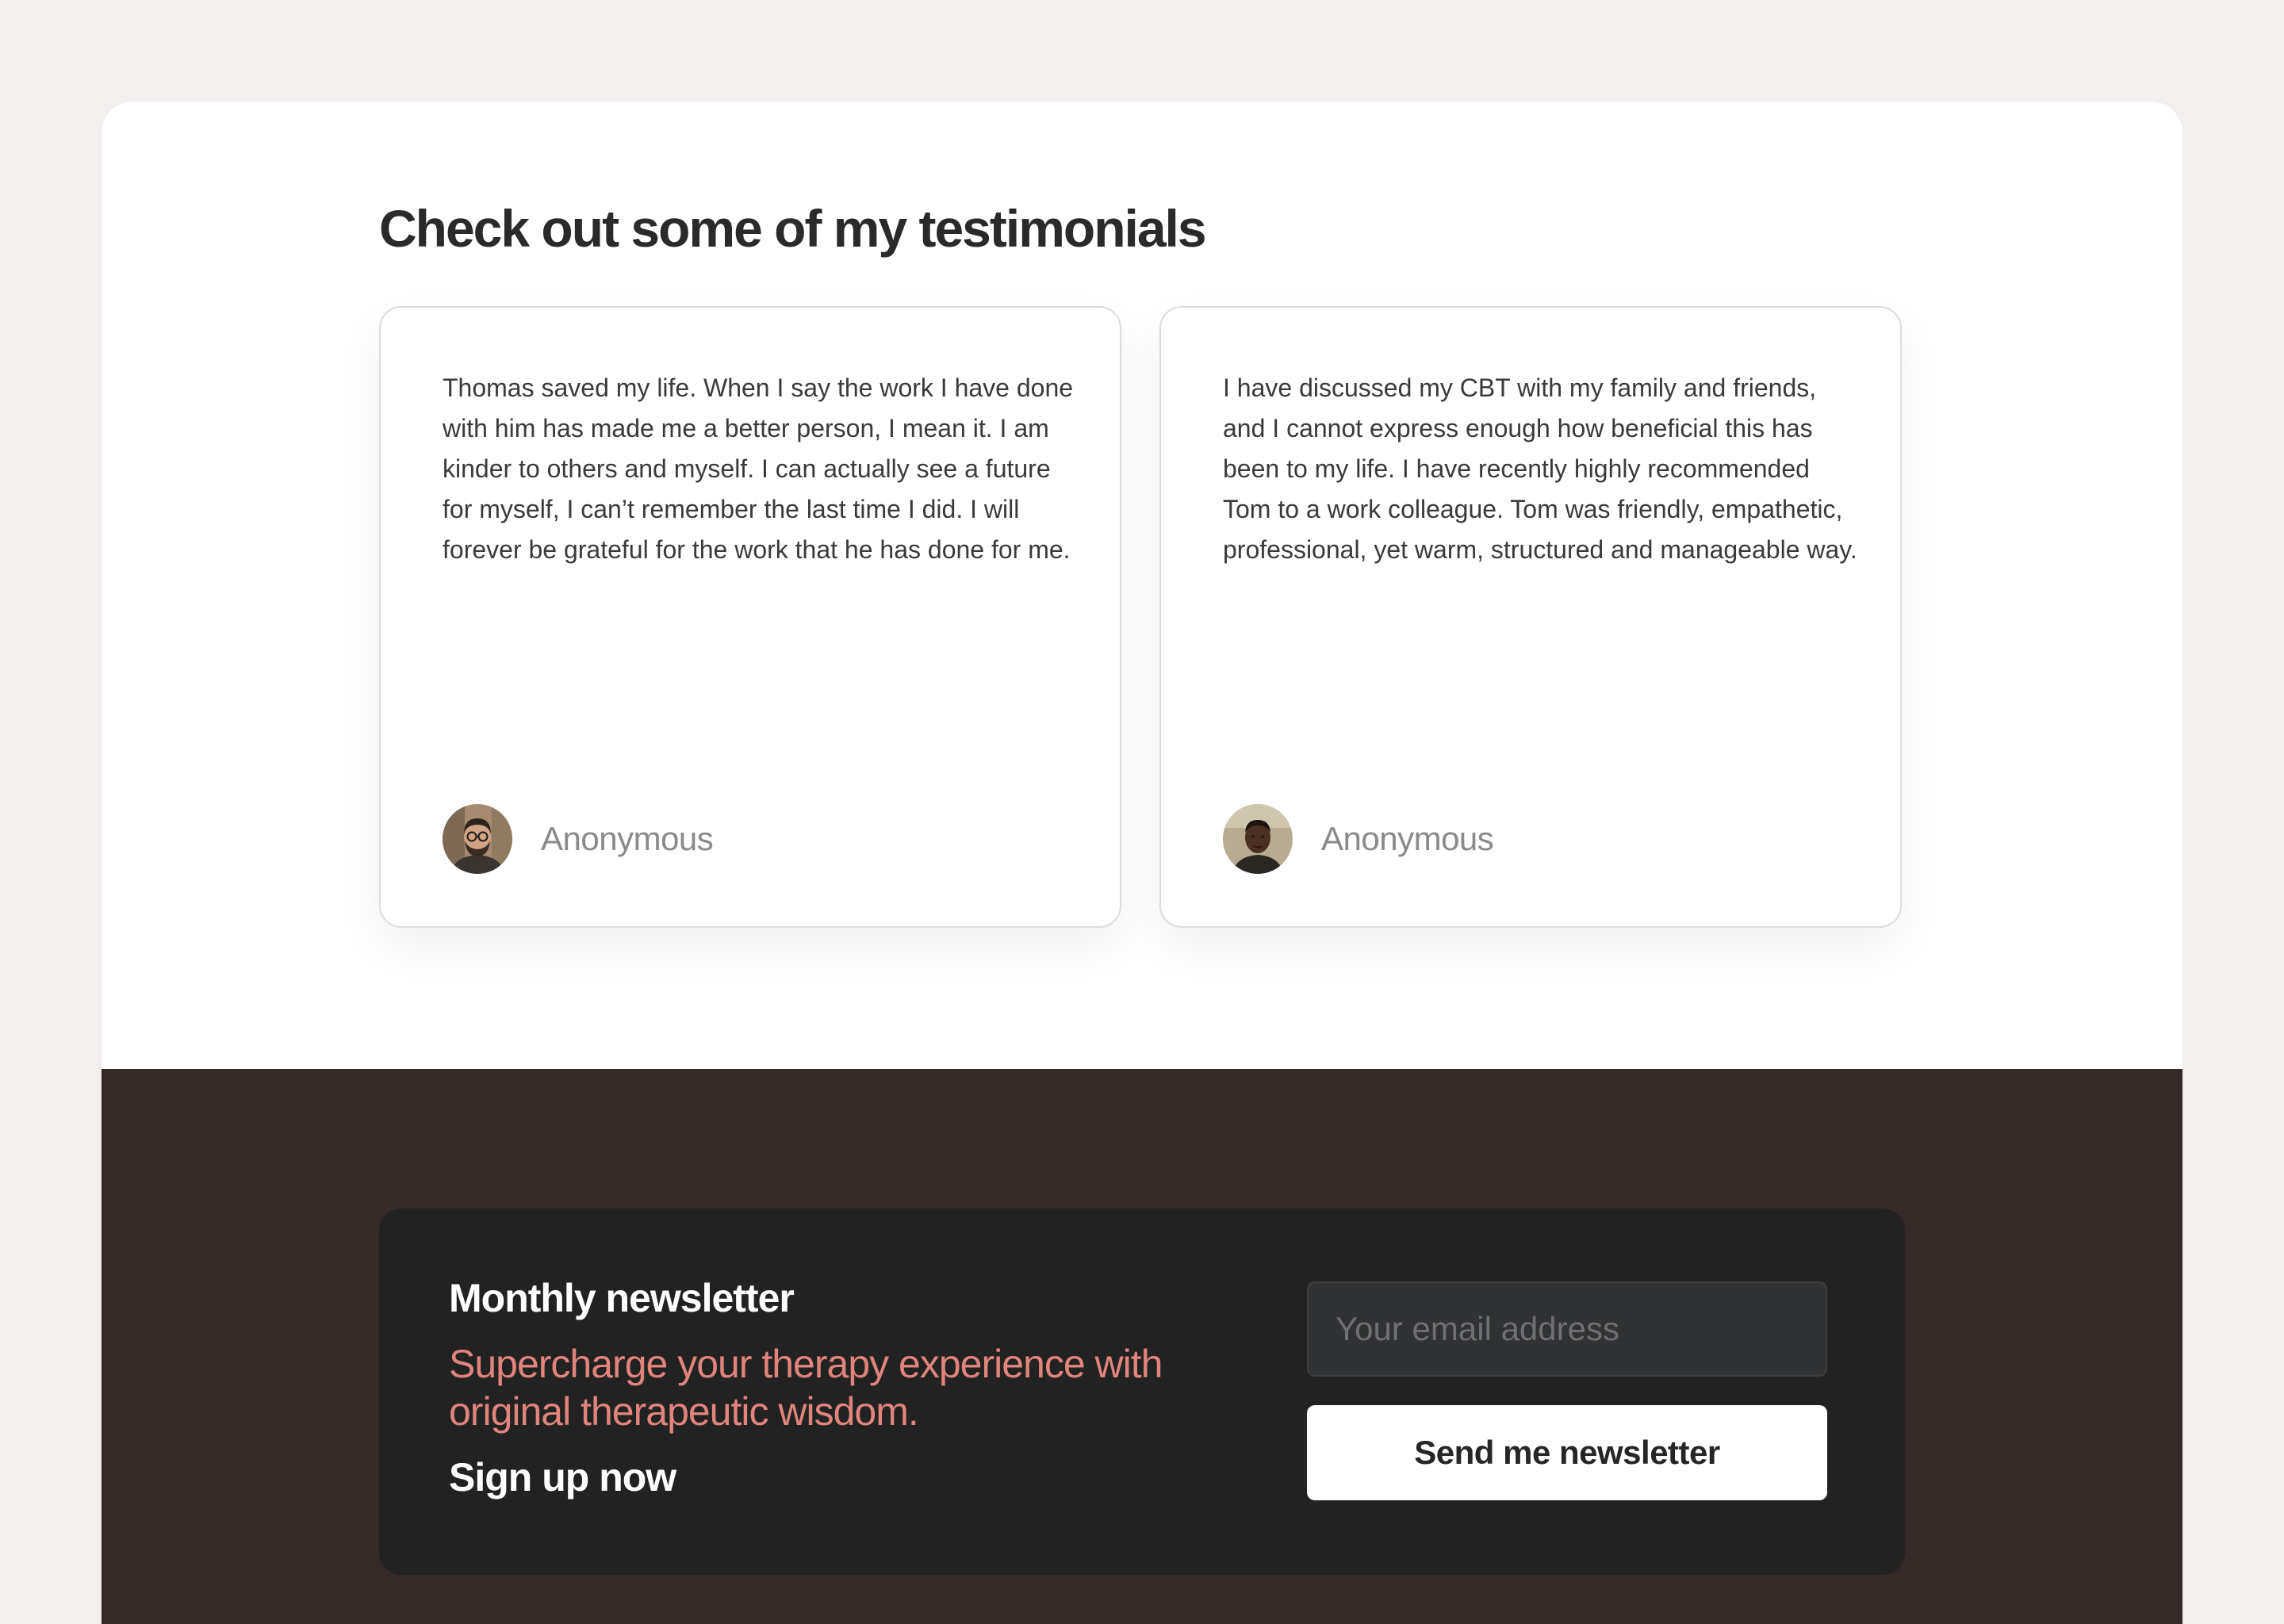  Describe the element at coordinates (1567, 1452) in the screenshot. I see `send-newsletter-button: Send me newsletter` at that location.